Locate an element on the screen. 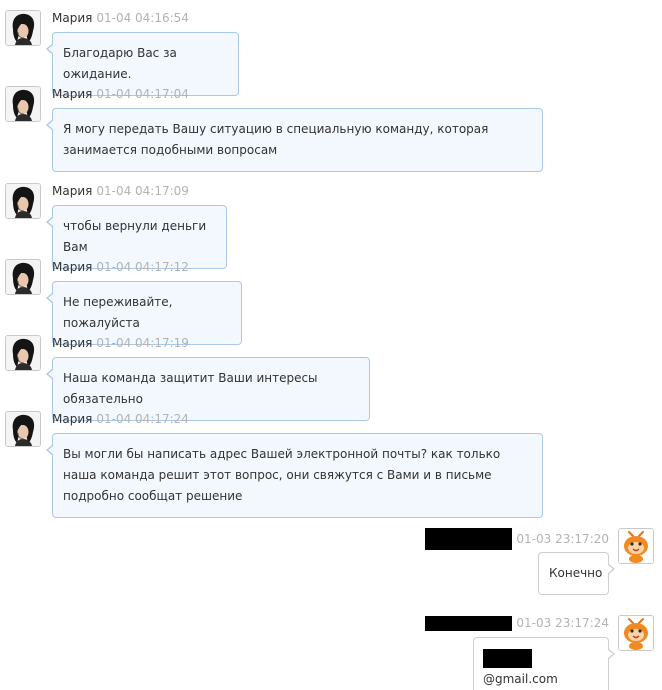 The width and height of the screenshot is (662, 690). message-header: Мария 01-04 04:16:54 is located at coordinates (120, 18).